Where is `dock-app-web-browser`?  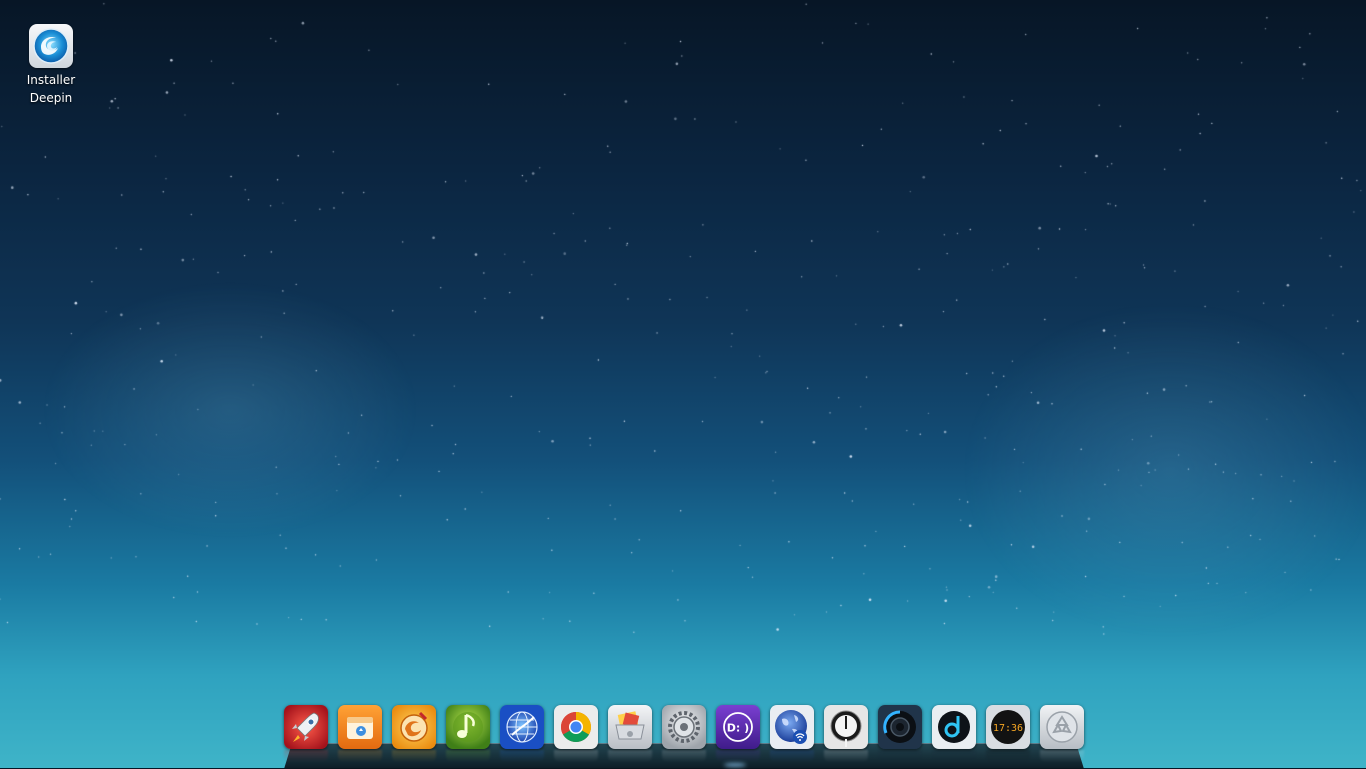
dock-app-web-browser is located at coordinates (522, 727).